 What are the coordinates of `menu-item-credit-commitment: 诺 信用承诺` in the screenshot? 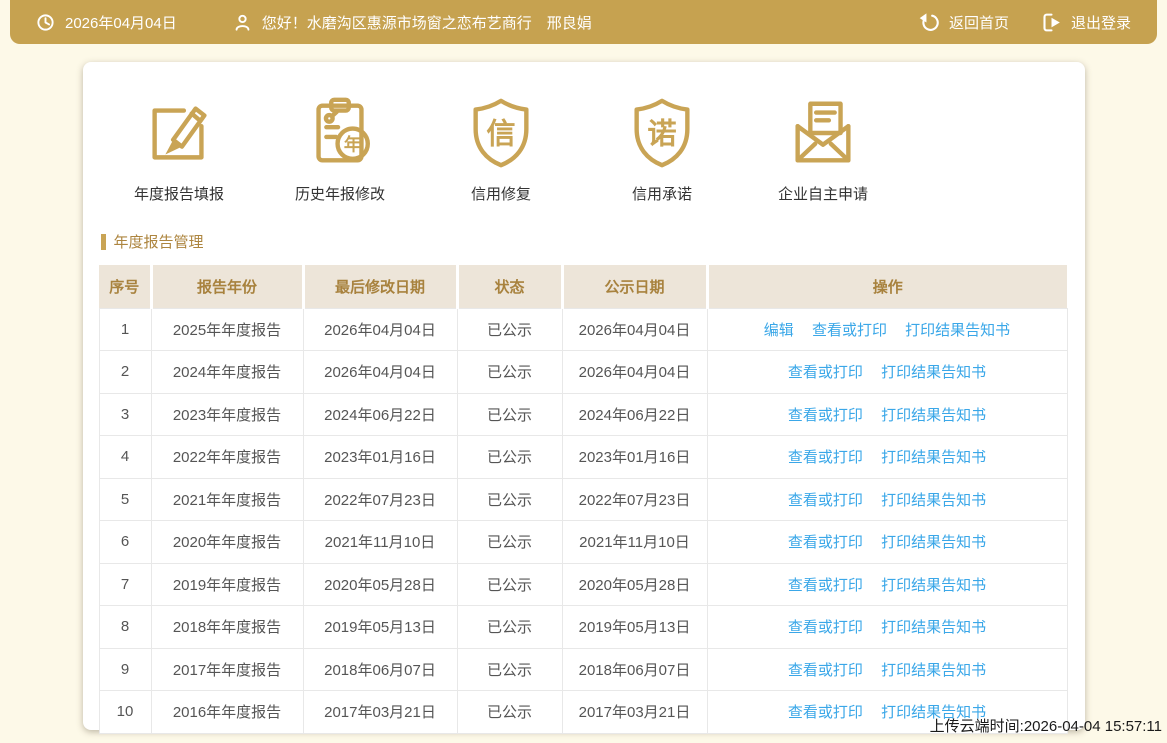 It's located at (662, 149).